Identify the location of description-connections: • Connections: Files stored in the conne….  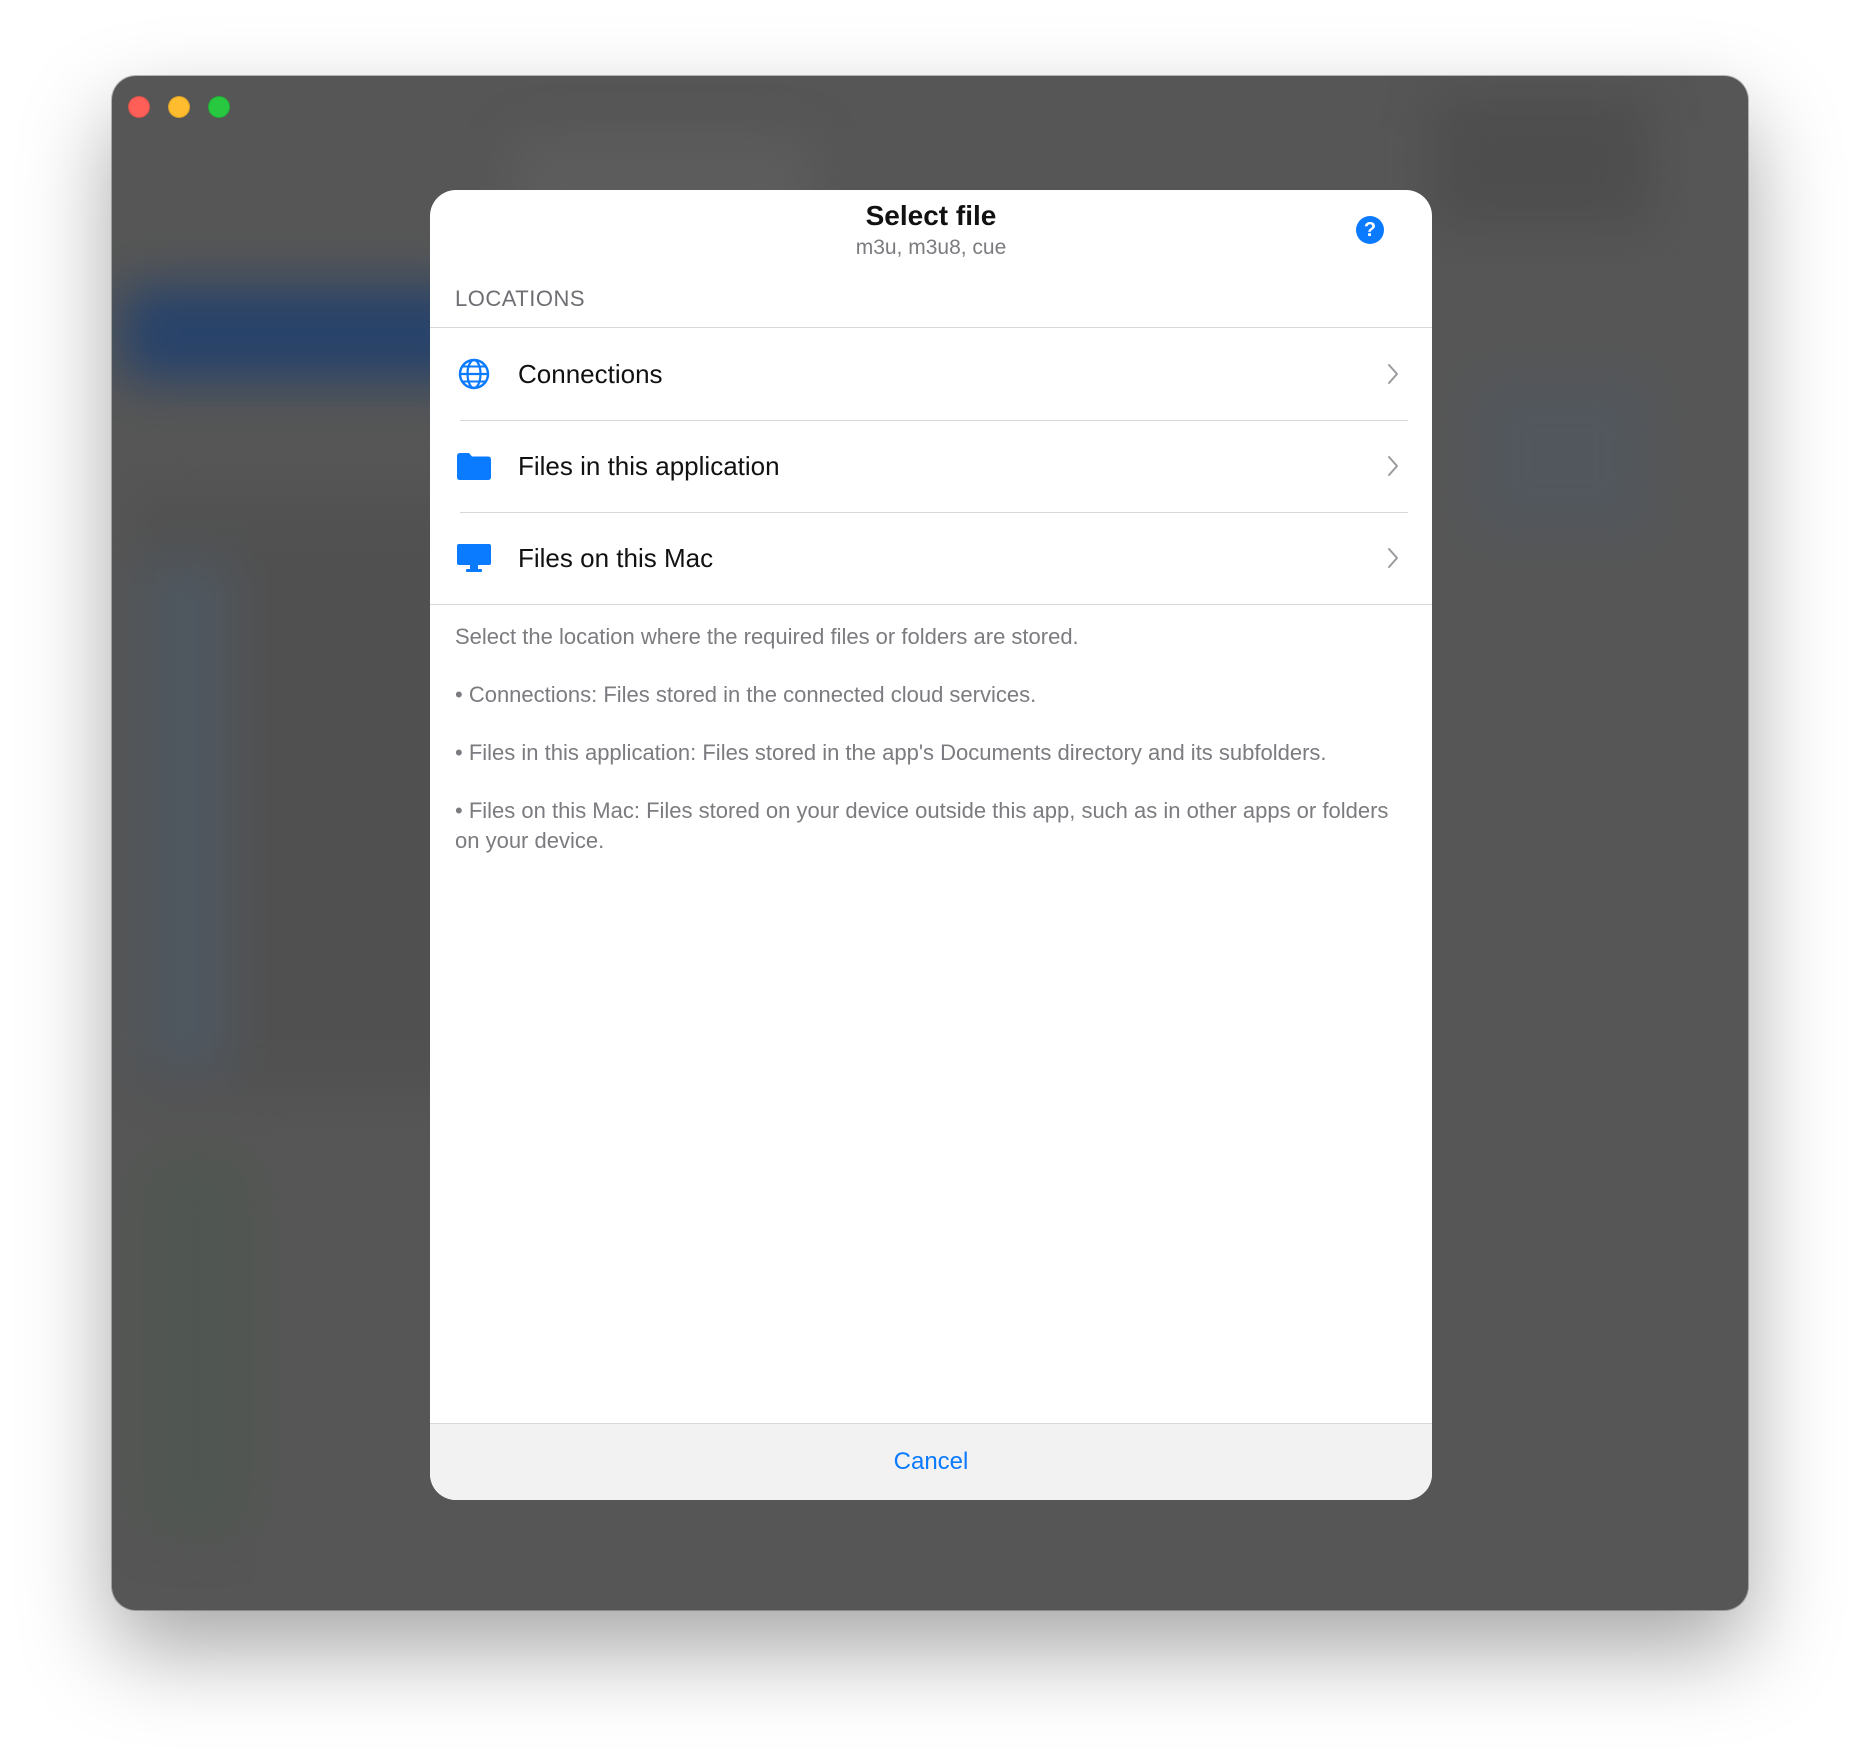
(746, 694).